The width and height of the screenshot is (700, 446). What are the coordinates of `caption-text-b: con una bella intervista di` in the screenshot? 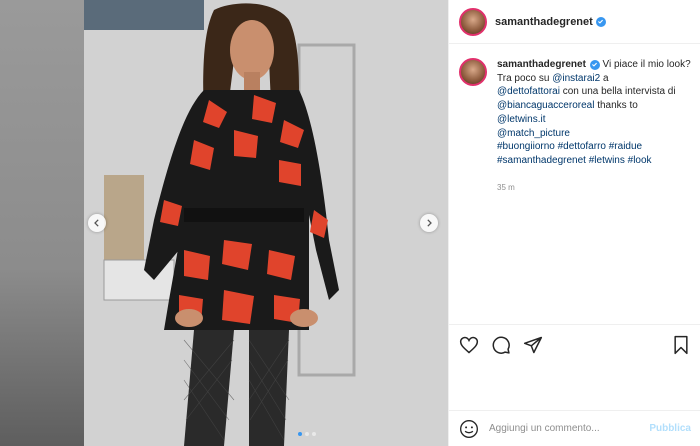 It's located at (617, 92).